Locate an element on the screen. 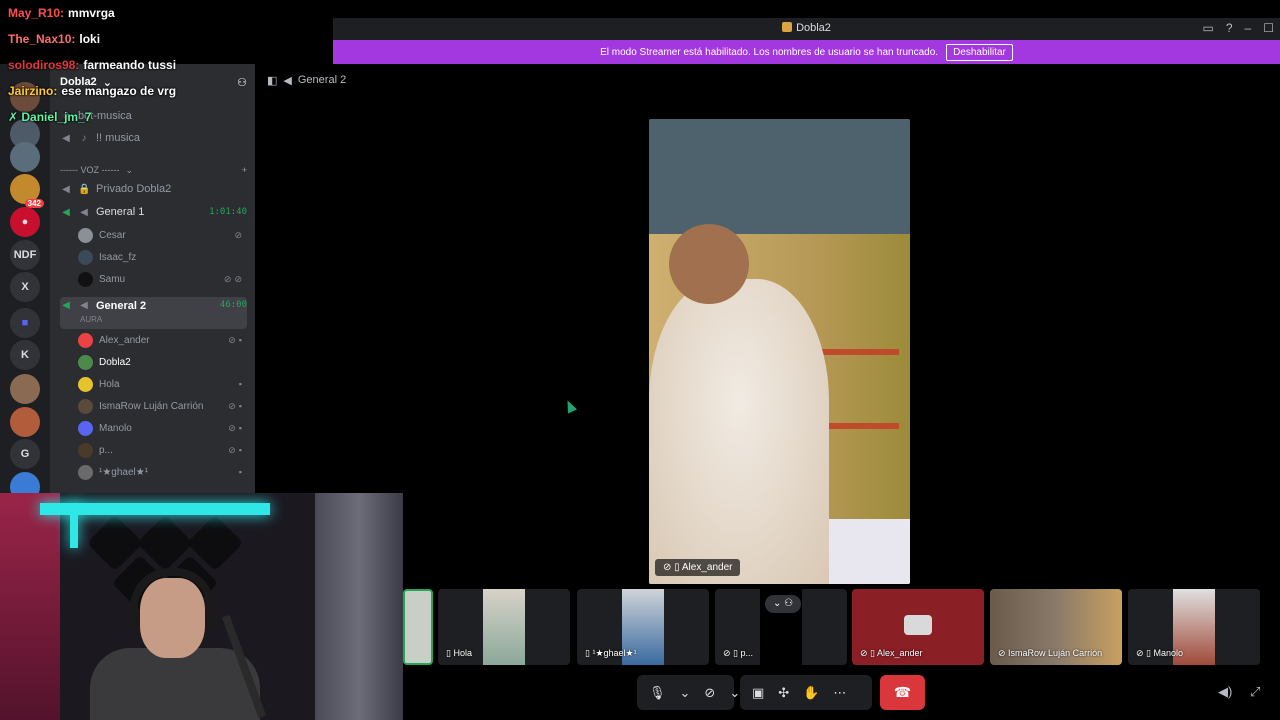  microphone-icon: 🎙 is located at coordinates (657, 693).